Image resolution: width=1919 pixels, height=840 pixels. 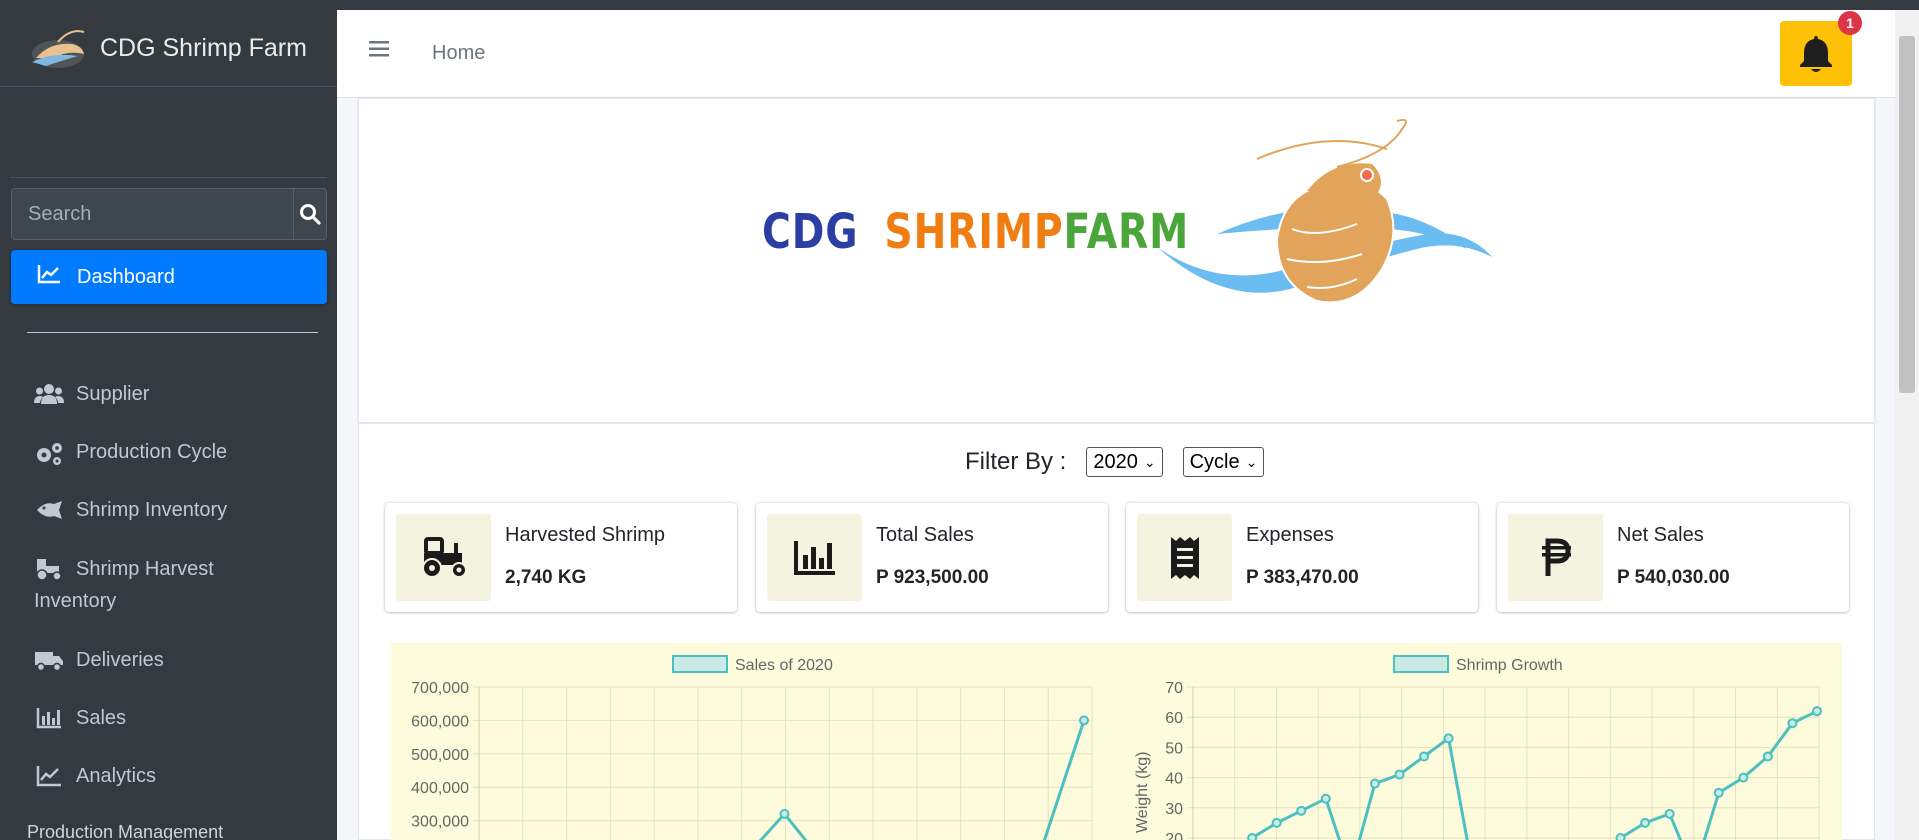 What do you see at coordinates (1174, 809) in the screenshot?
I see `y-tick-label: 30` at bounding box center [1174, 809].